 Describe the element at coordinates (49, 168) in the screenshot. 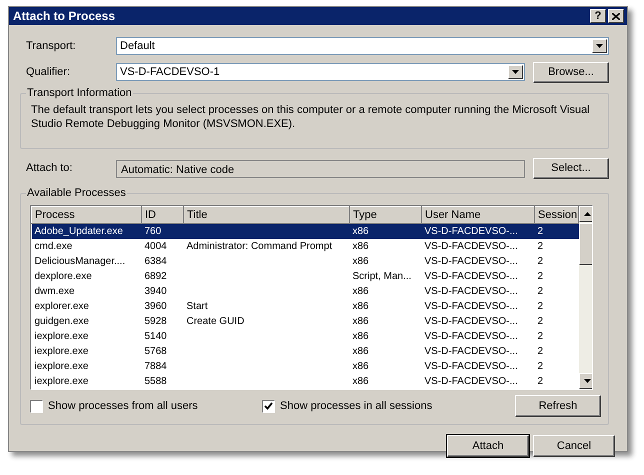

I see `field-label: Attach to:` at that location.